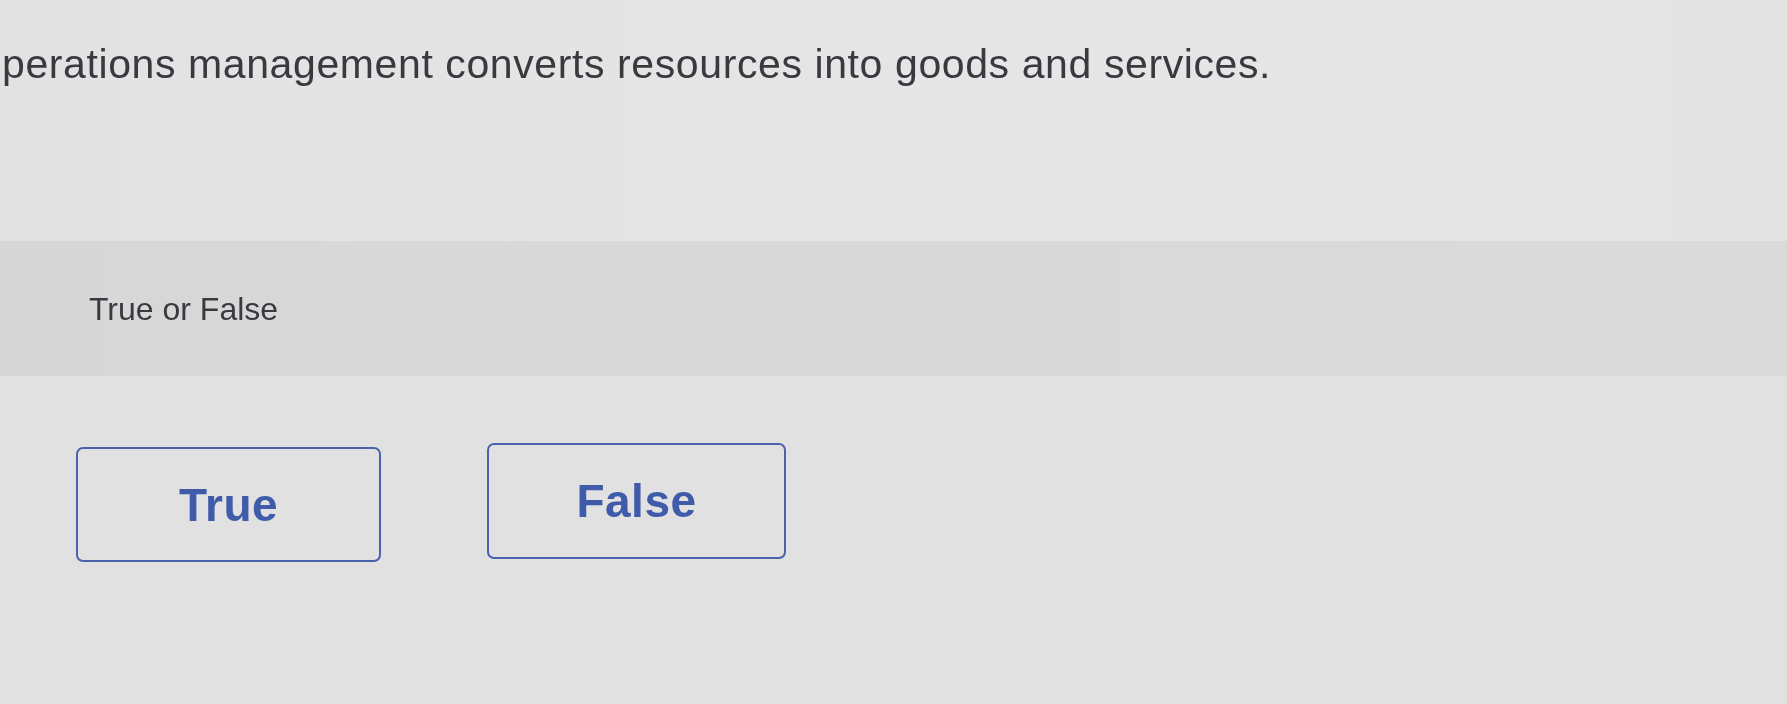 The height and width of the screenshot is (704, 1787). What do you see at coordinates (637, 64) in the screenshot?
I see `question-text: perations management converts resources into goods and services.` at bounding box center [637, 64].